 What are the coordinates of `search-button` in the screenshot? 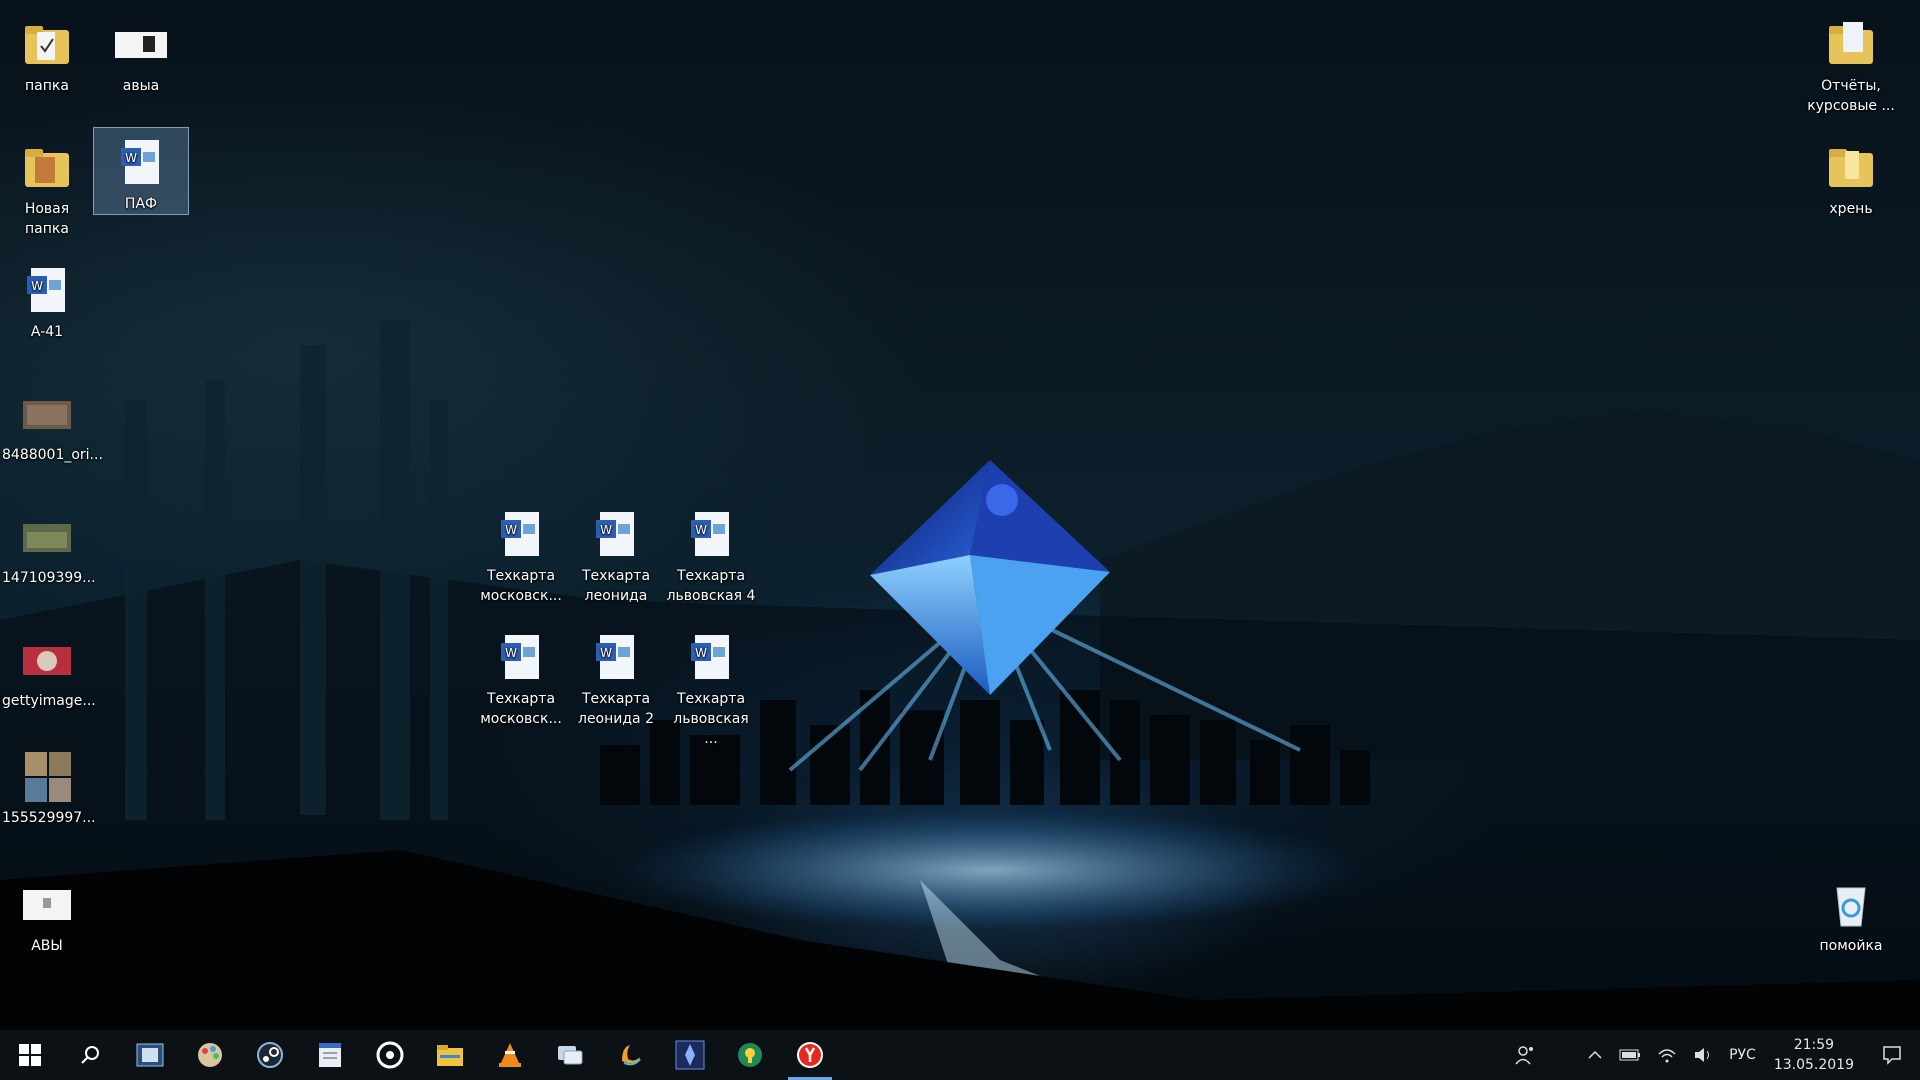 It's located at (90, 1055).